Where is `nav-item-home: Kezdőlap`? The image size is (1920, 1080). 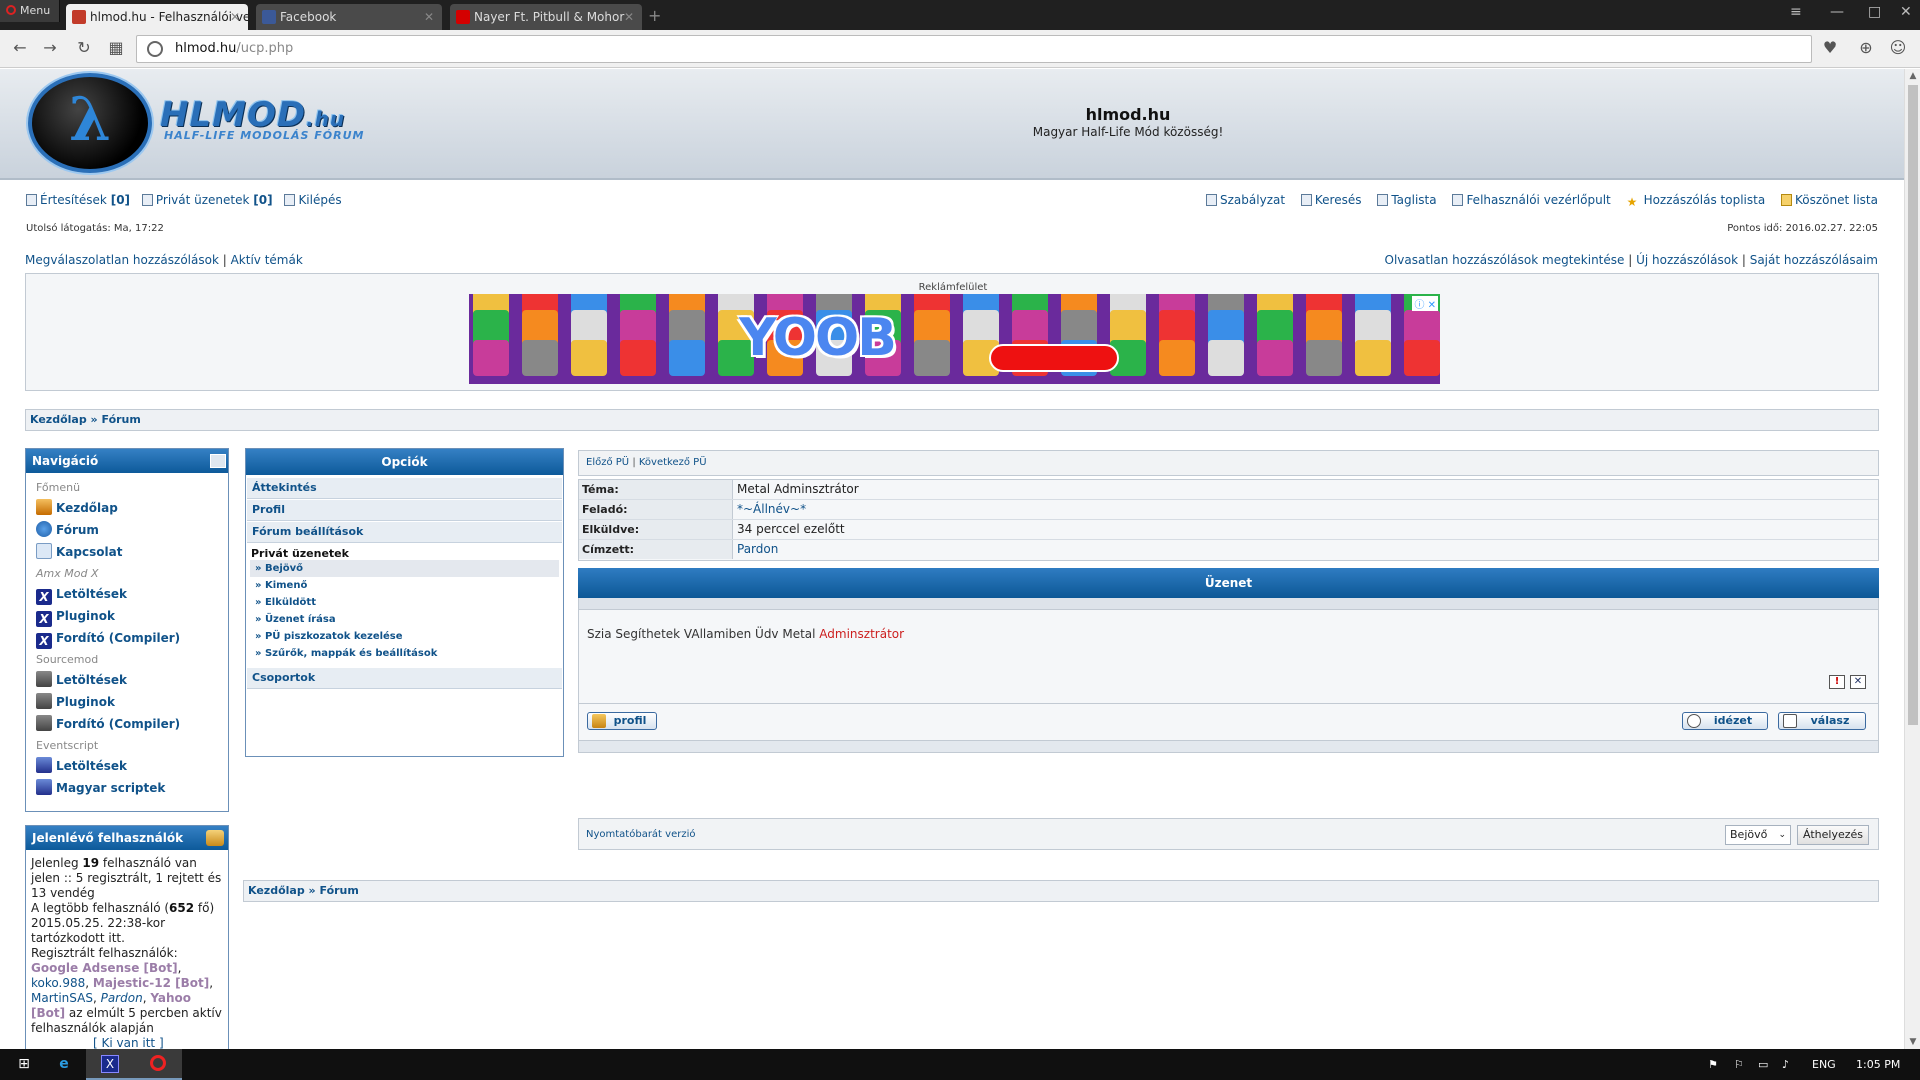 nav-item-home: Kezdőlap is located at coordinates (132, 508).